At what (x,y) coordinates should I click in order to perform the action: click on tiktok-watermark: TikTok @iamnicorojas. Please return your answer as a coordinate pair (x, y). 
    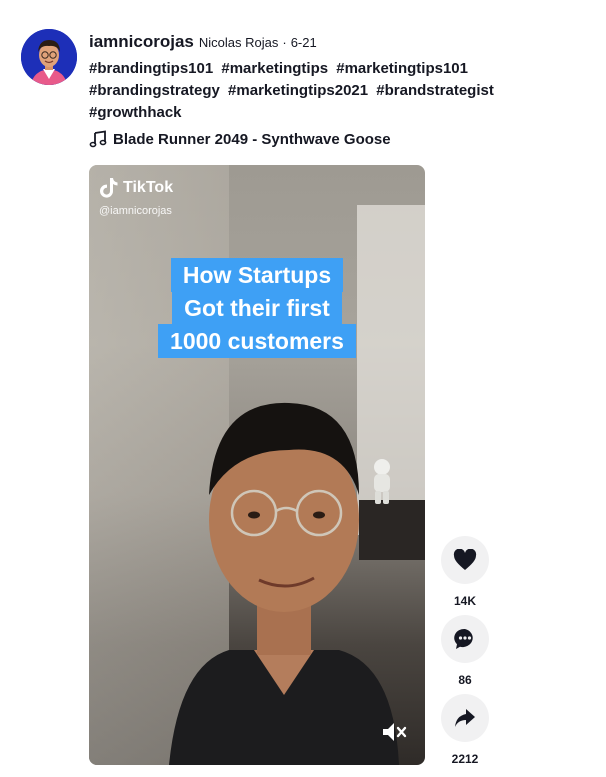
    Looking at the image, I should click on (136, 197).